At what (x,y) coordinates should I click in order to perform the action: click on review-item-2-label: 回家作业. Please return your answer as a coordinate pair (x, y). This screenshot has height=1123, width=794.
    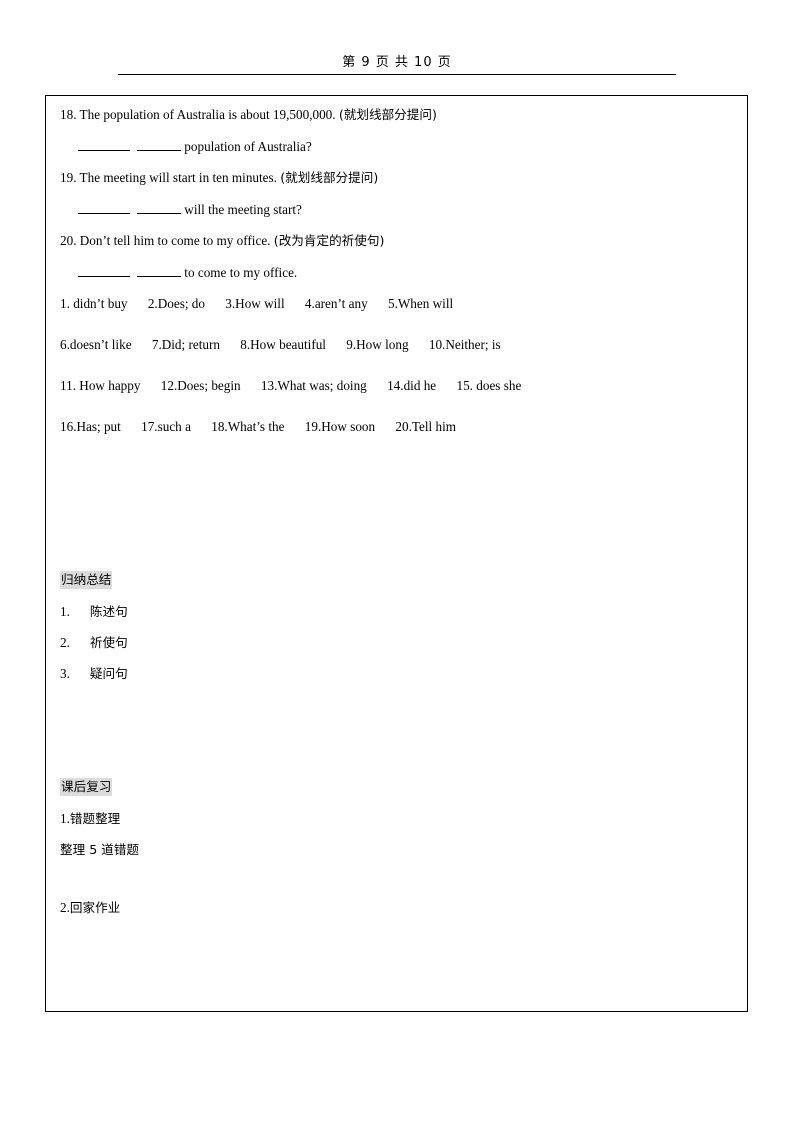
    Looking at the image, I should click on (95, 907).